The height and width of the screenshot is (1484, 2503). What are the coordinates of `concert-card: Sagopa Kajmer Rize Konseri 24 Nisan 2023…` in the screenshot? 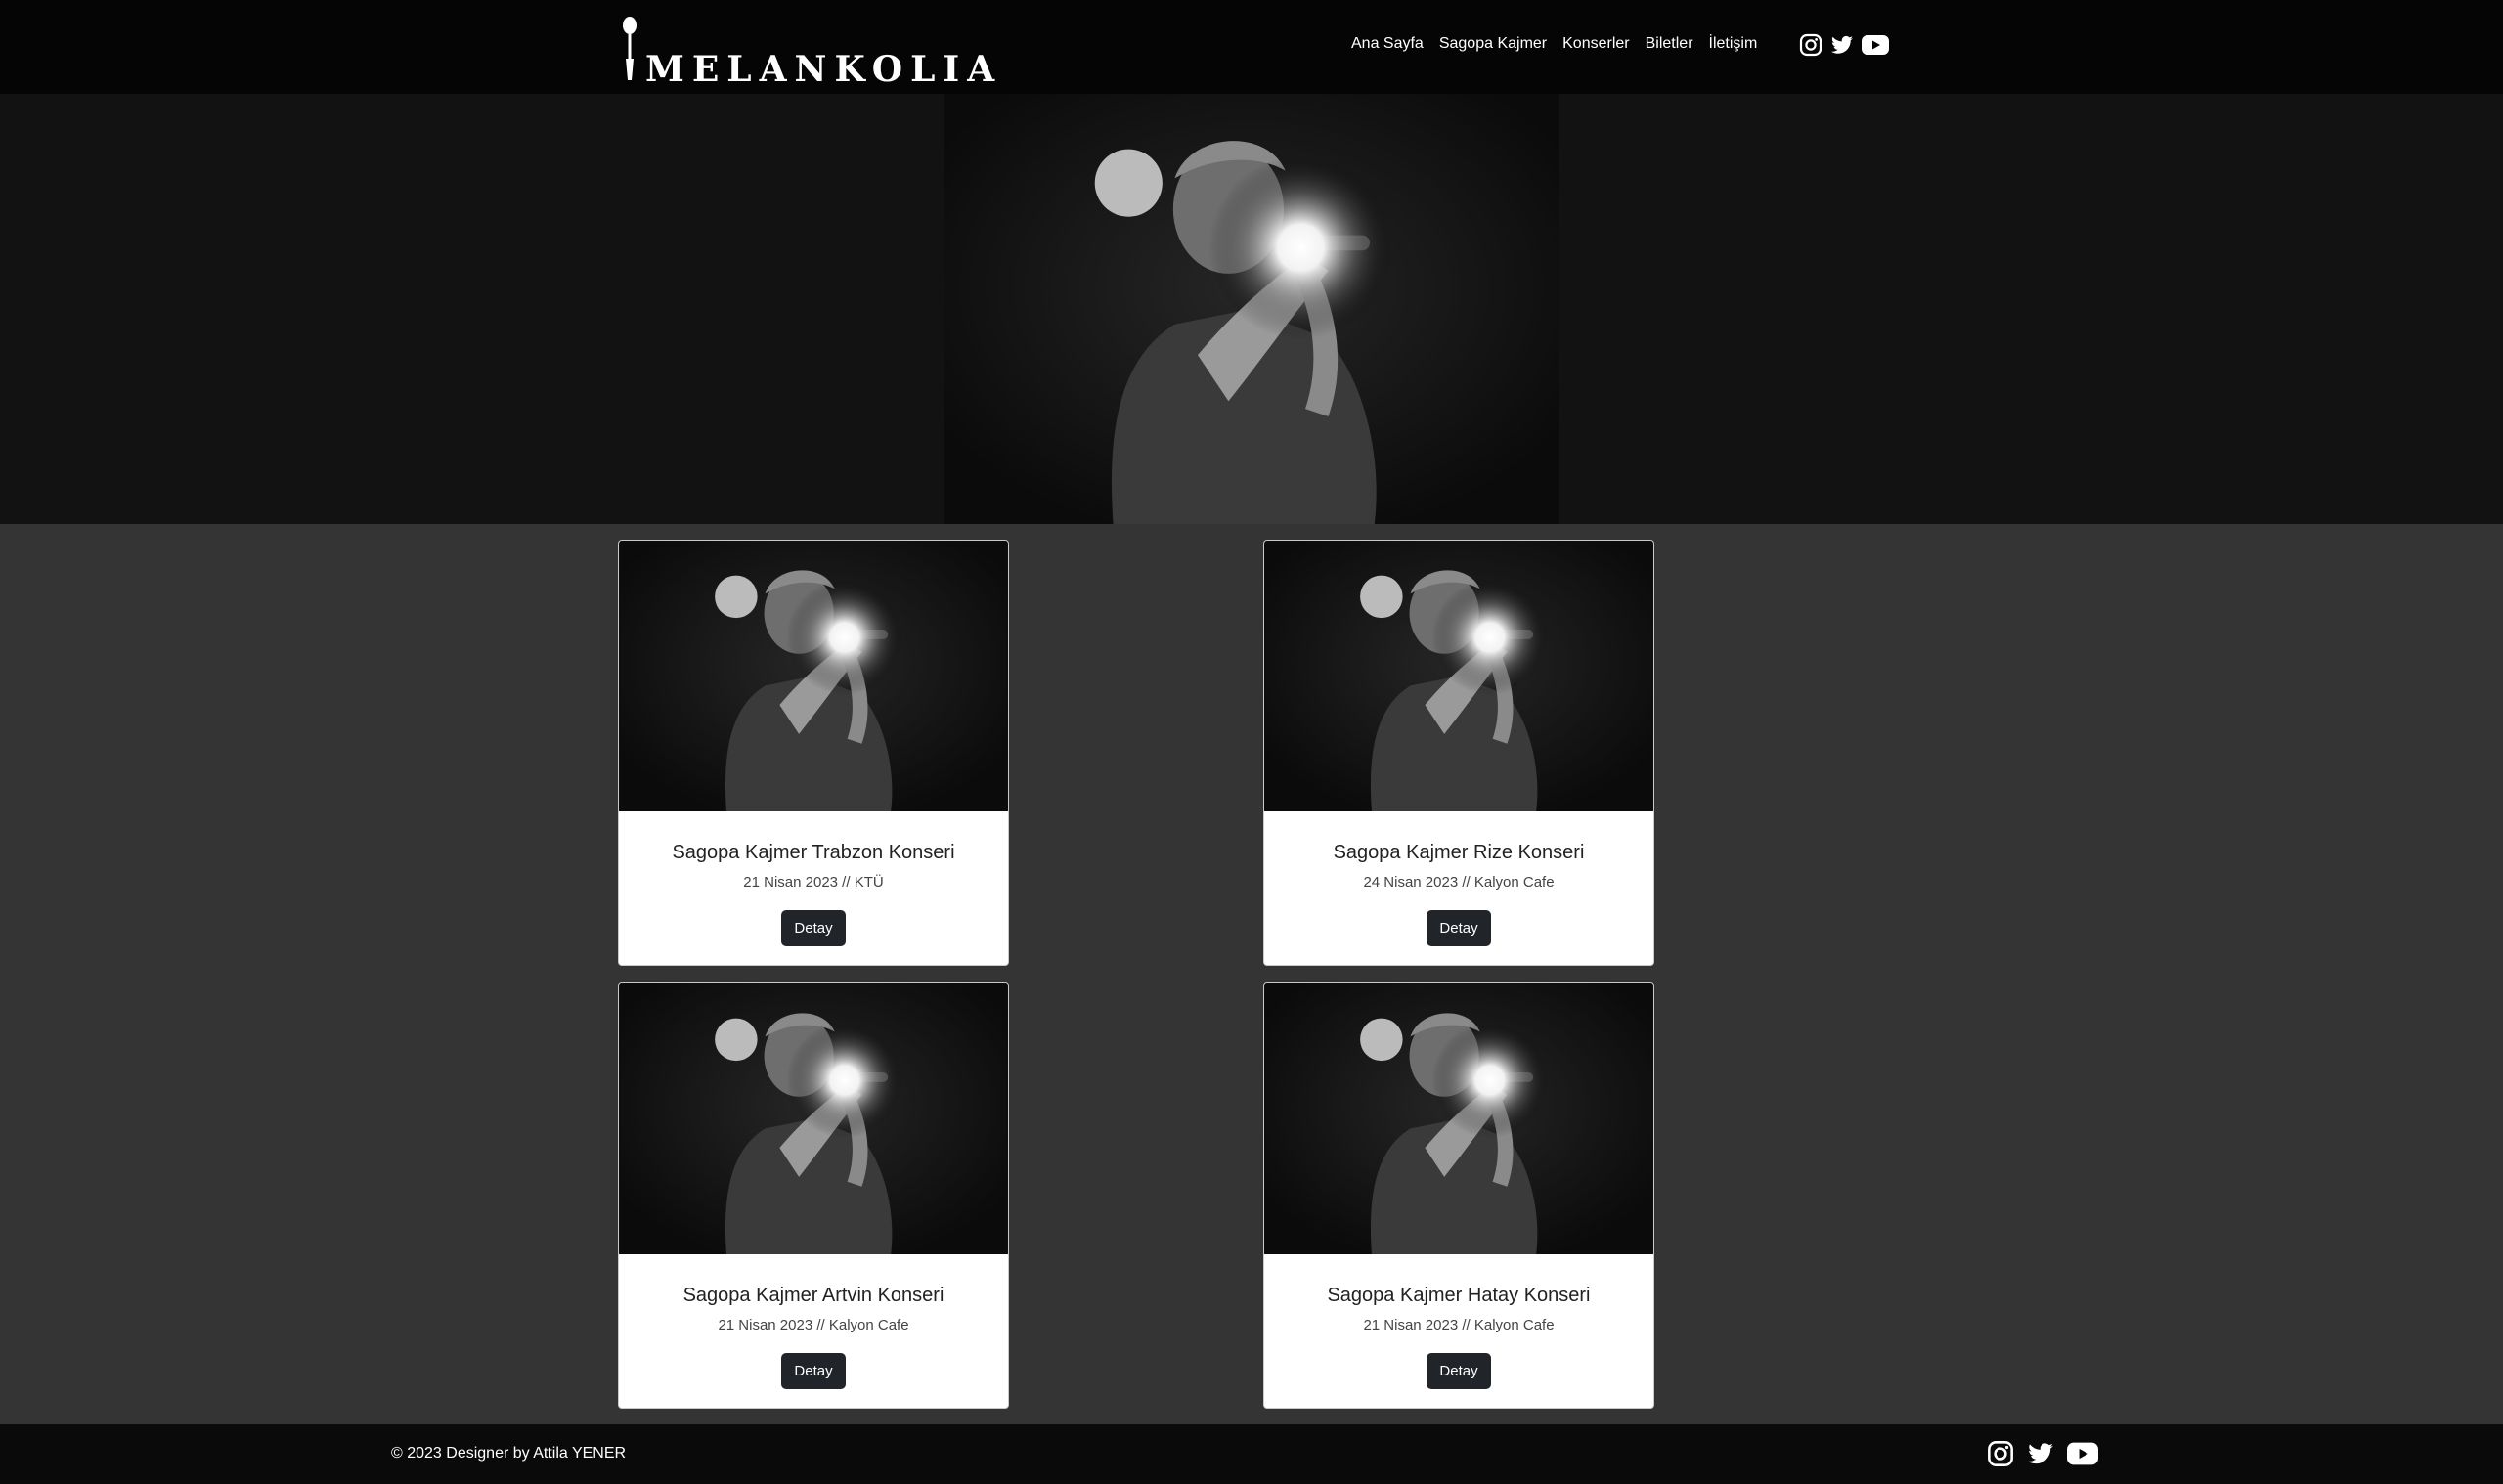 It's located at (1458, 753).